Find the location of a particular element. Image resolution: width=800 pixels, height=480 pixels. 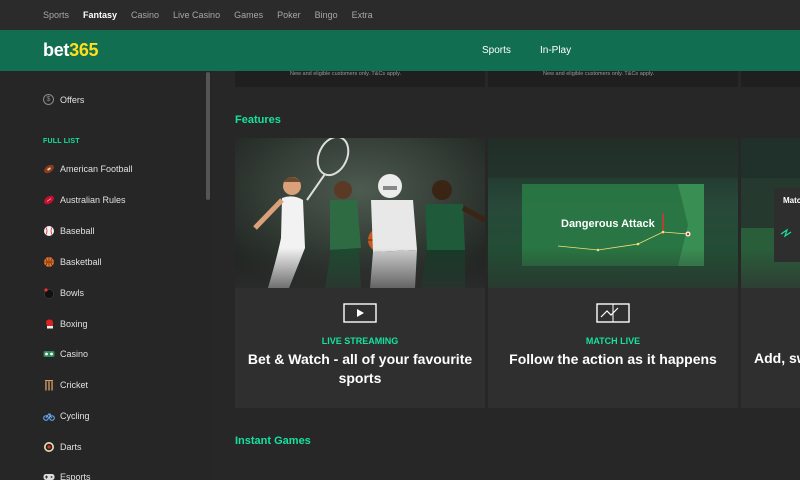

baseball-icon is located at coordinates (49, 231).